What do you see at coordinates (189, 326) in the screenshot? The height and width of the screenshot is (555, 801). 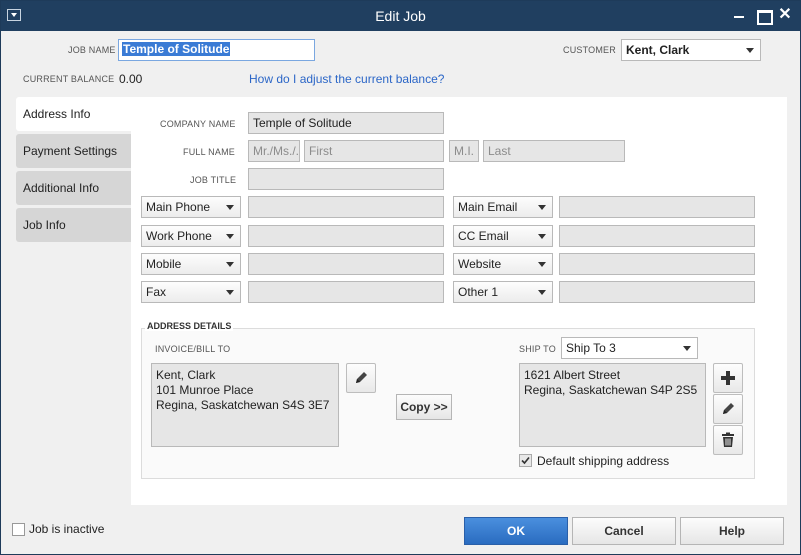 I see `address-details-label: ADDRESS DETAILS` at bounding box center [189, 326].